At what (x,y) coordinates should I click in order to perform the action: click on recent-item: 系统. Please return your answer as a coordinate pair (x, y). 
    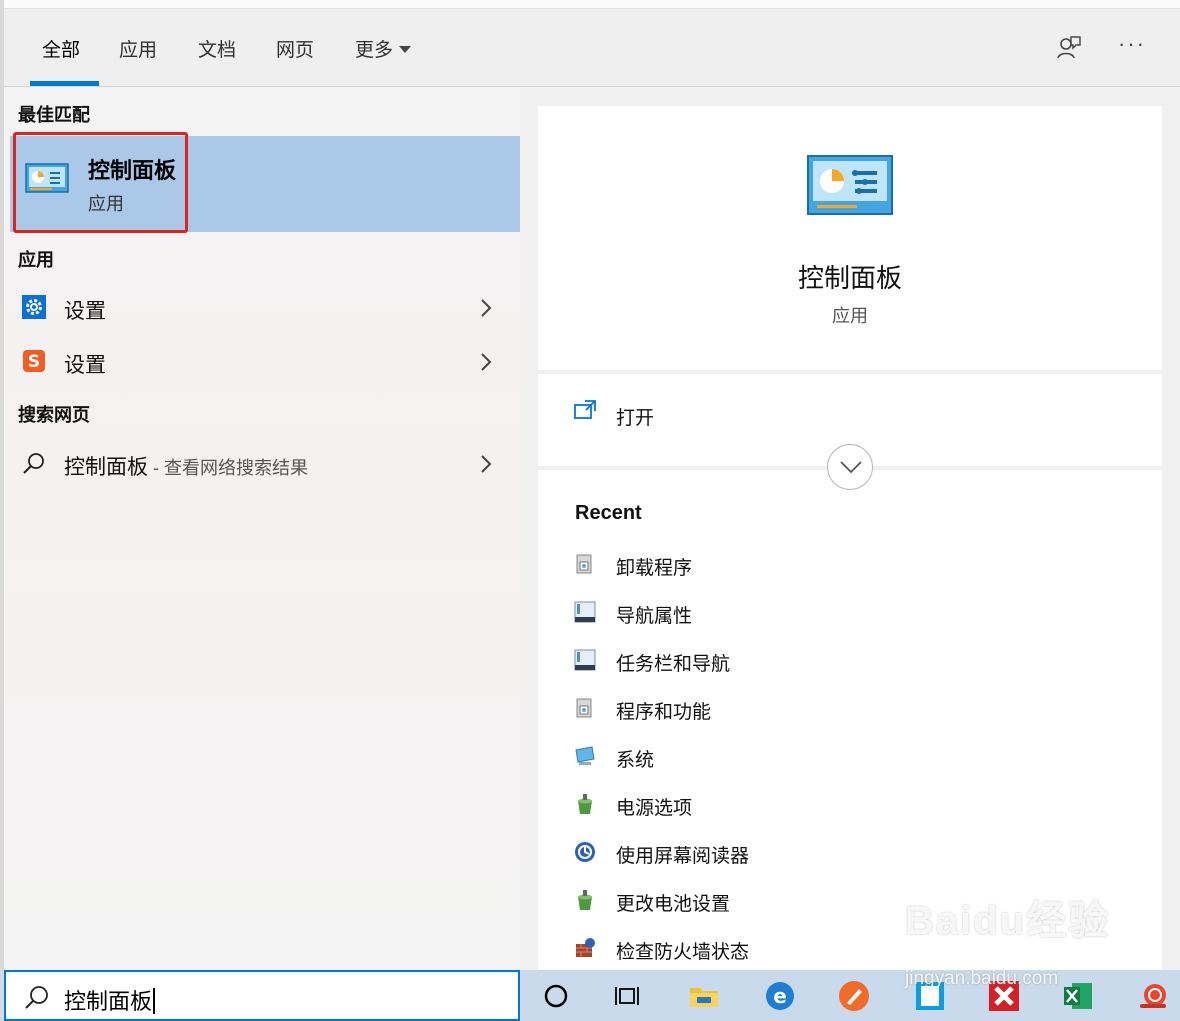
    Looking at the image, I should click on (850, 756).